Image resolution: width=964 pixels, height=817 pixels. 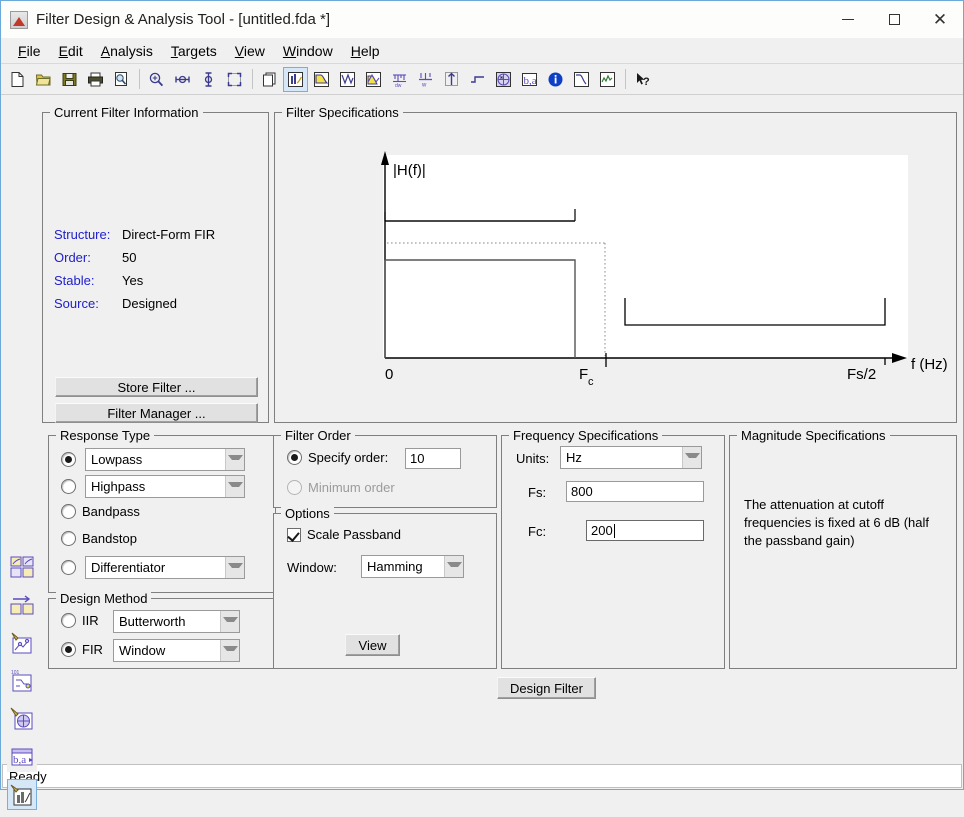 I want to click on specify-order-label: Specify order:, so click(x=348, y=457).